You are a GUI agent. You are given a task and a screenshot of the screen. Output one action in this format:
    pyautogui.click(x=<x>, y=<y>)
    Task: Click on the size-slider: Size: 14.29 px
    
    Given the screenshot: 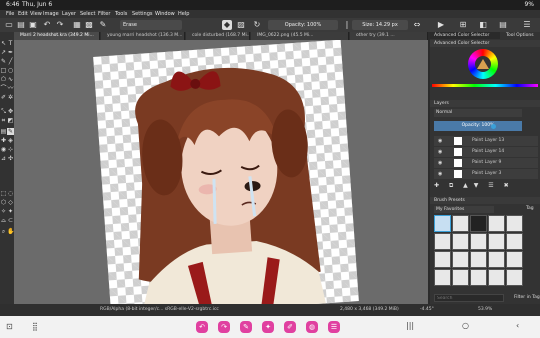 What is the action you would take?
    pyautogui.click(x=380, y=25)
    